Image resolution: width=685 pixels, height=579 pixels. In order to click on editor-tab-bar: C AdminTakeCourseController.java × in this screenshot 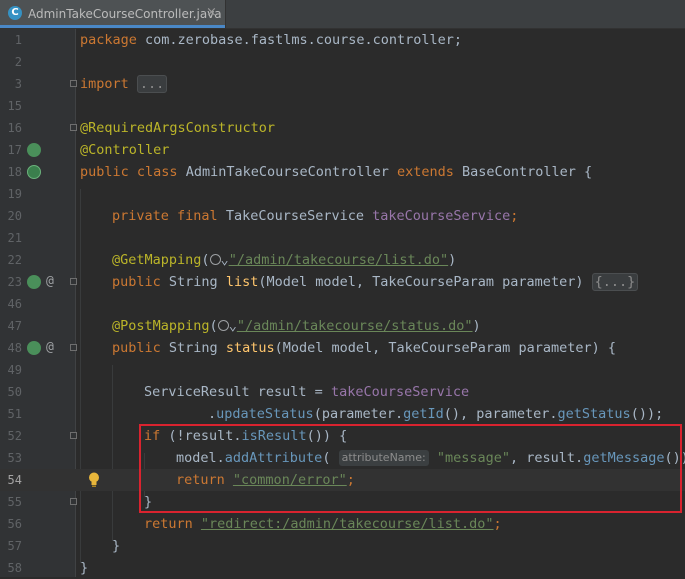, I will do `click(342, 14)`.